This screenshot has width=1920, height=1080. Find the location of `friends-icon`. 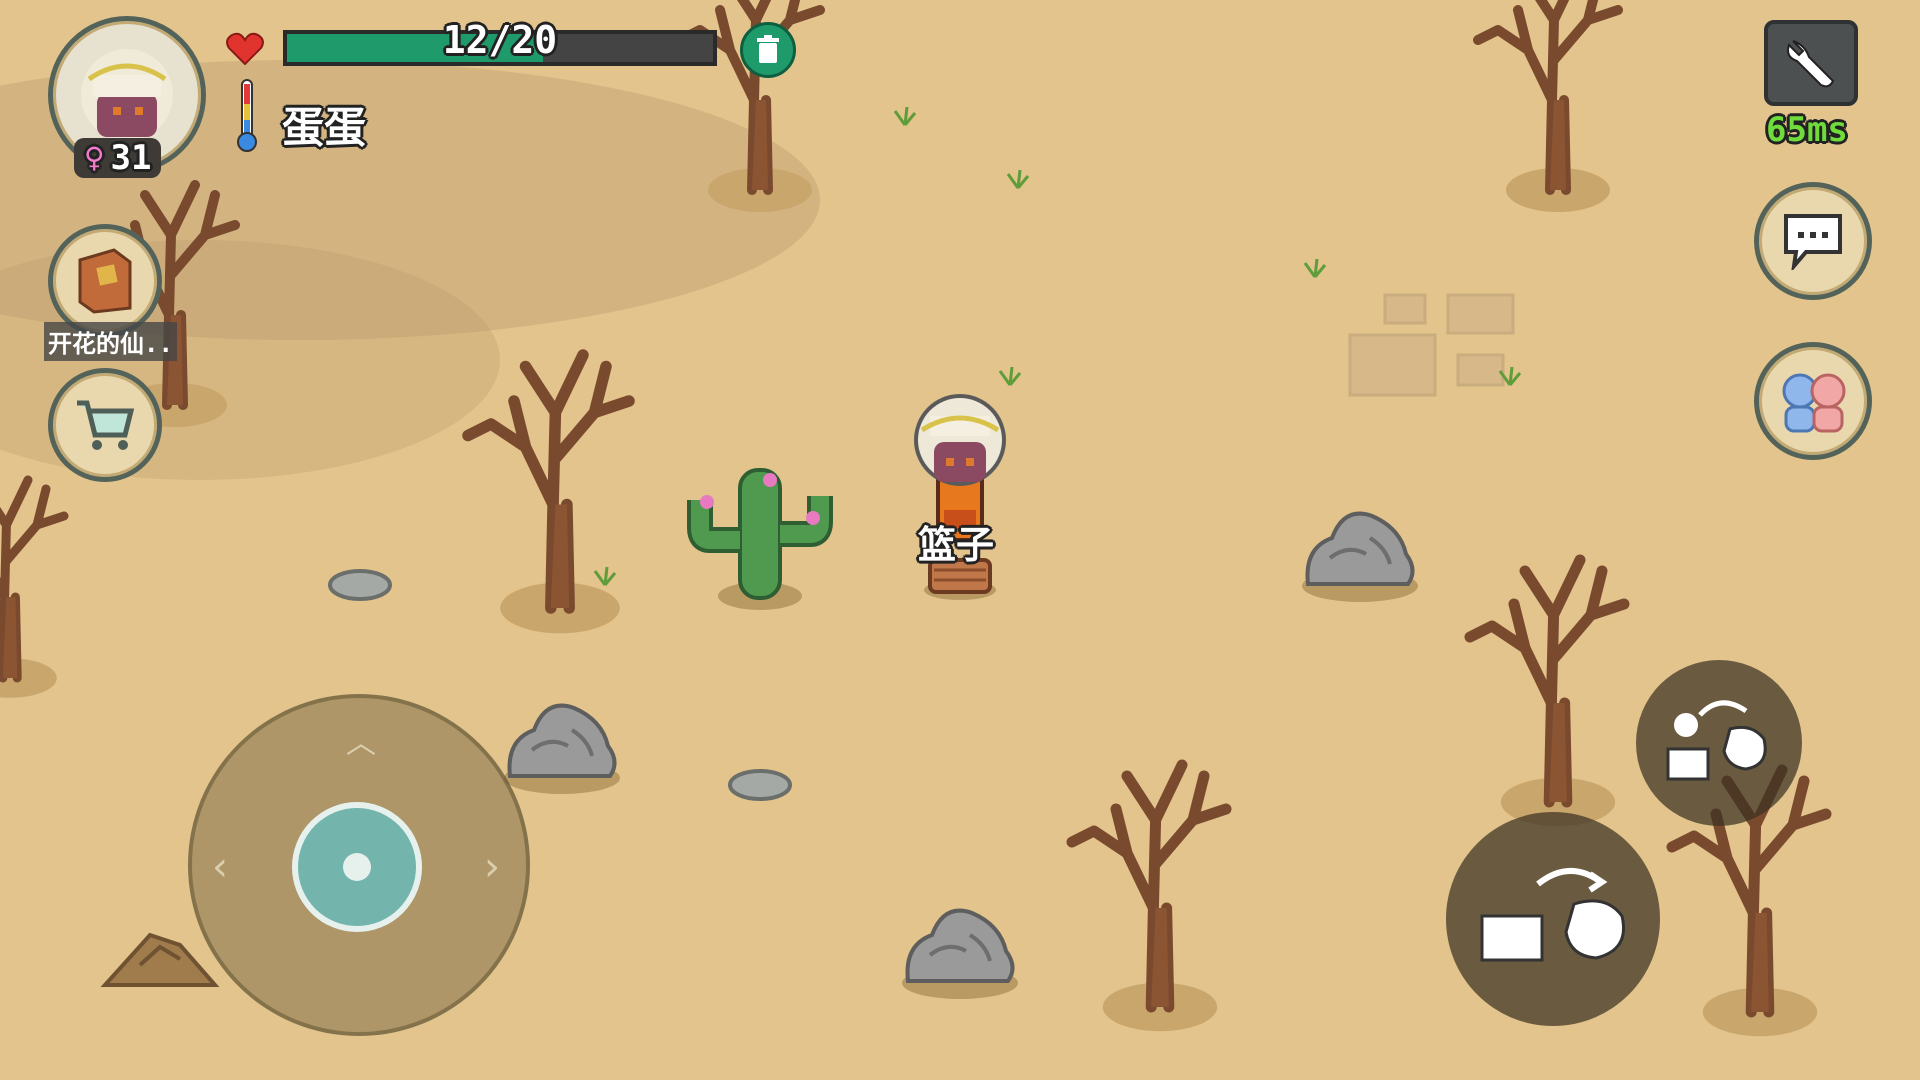

friends-icon is located at coordinates (1814, 403).